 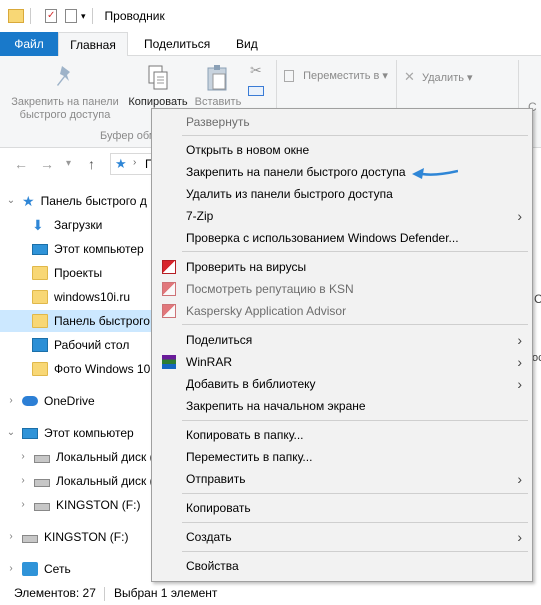 I want to click on nav-label: windows10i.ru, so click(x=92, y=297).